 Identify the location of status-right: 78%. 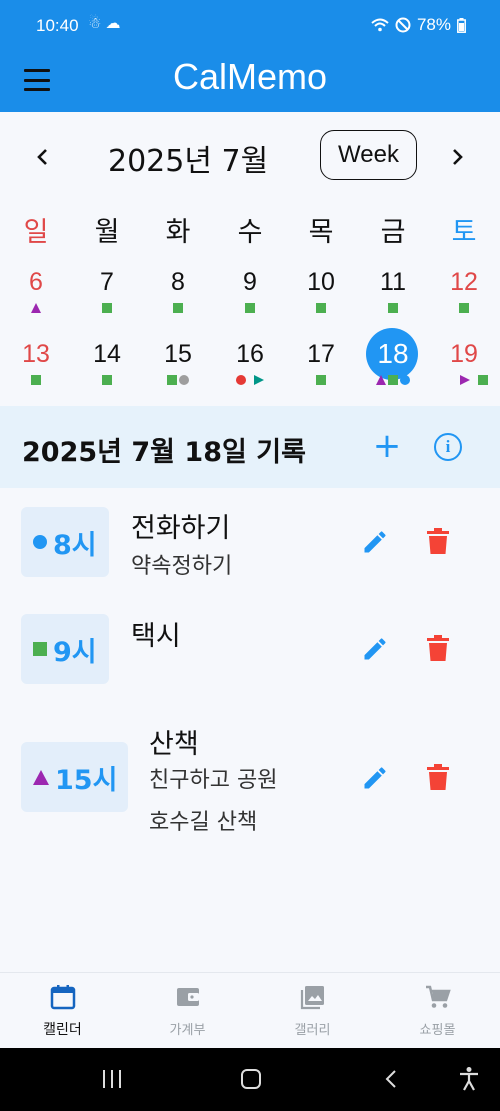
(418, 25).